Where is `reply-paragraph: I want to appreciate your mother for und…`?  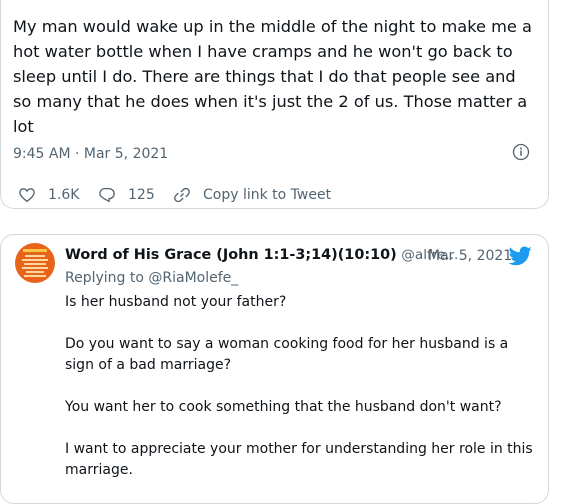 reply-paragraph: I want to appreciate your mother for und… is located at coordinates (299, 459).